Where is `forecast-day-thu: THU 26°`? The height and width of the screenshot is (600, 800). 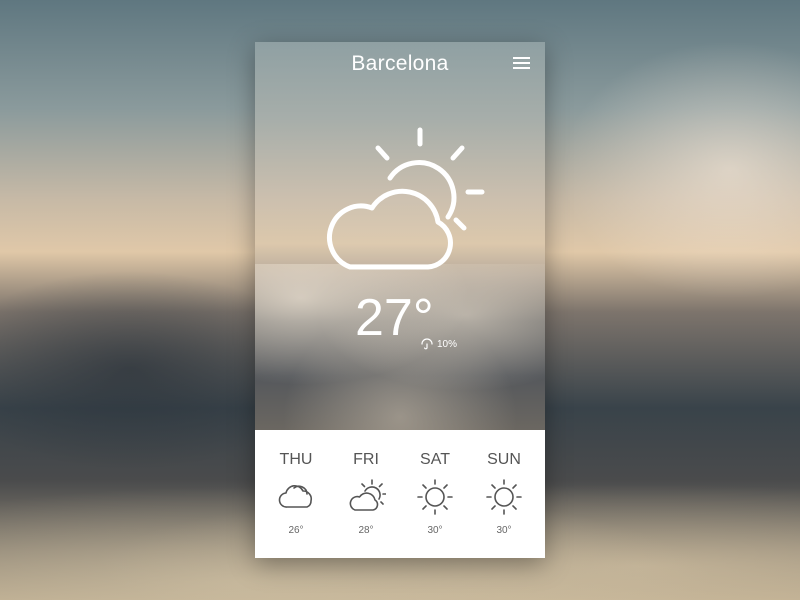 forecast-day-thu: THU 26° is located at coordinates (296, 494).